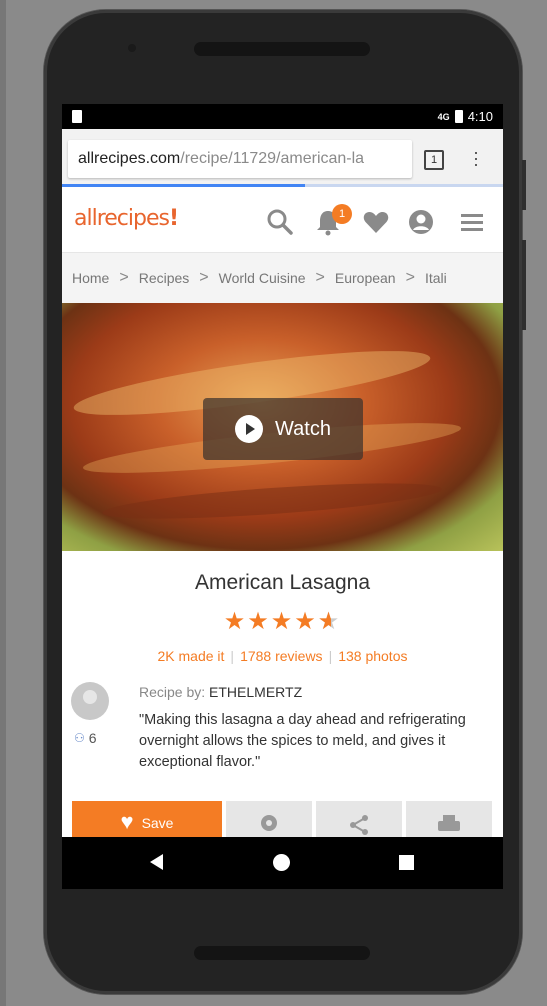  I want to click on back-icon, so click(156, 862).